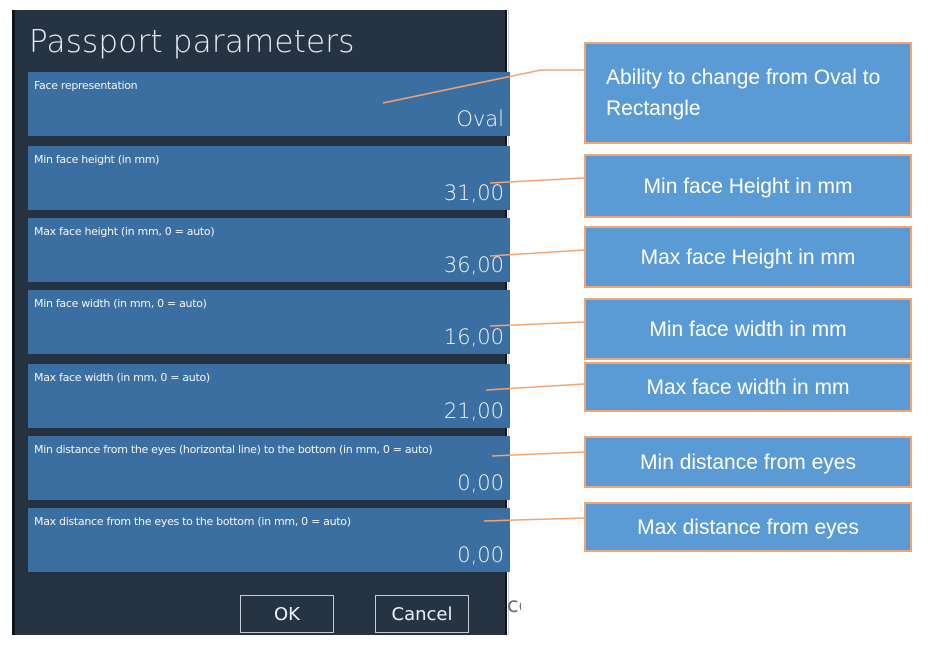 This screenshot has width=928, height=647. I want to click on callout-text: Max face Height in mm, so click(748, 257).